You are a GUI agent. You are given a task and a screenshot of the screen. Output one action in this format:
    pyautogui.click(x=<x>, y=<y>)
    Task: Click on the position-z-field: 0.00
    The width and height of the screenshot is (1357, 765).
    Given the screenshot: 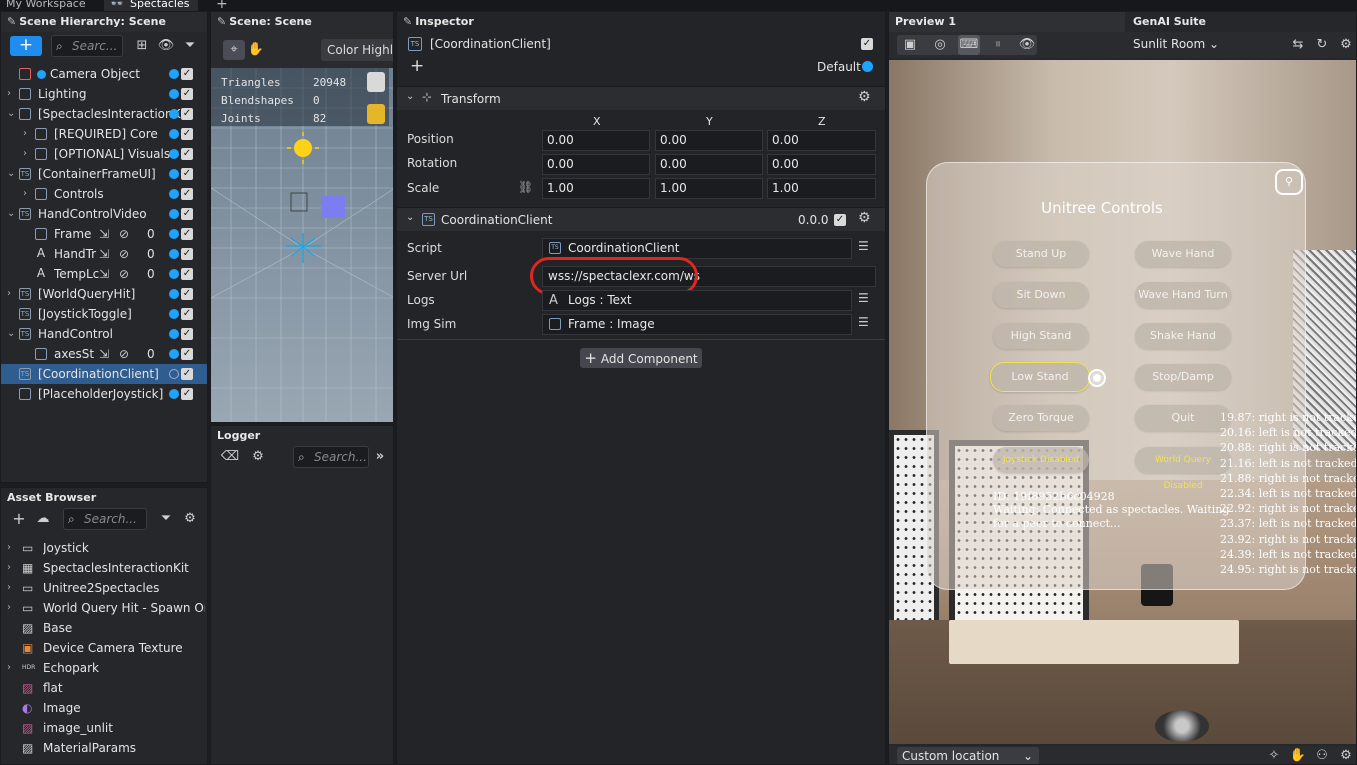 What is the action you would take?
    pyautogui.click(x=821, y=140)
    